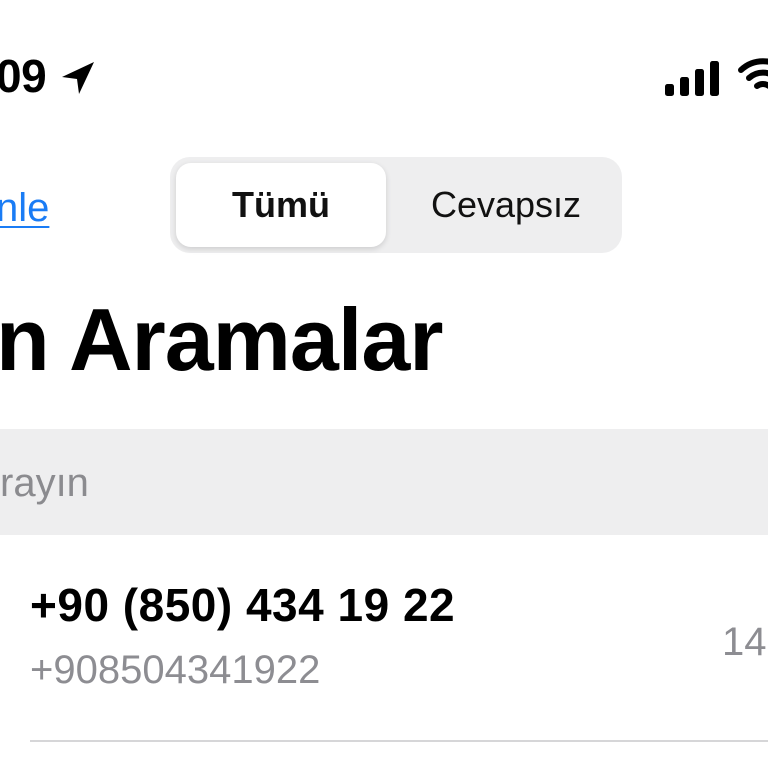 This screenshot has width=768, height=768. Describe the element at coordinates (175, 670) in the screenshot. I see `caller-detail: +908504341922` at that location.